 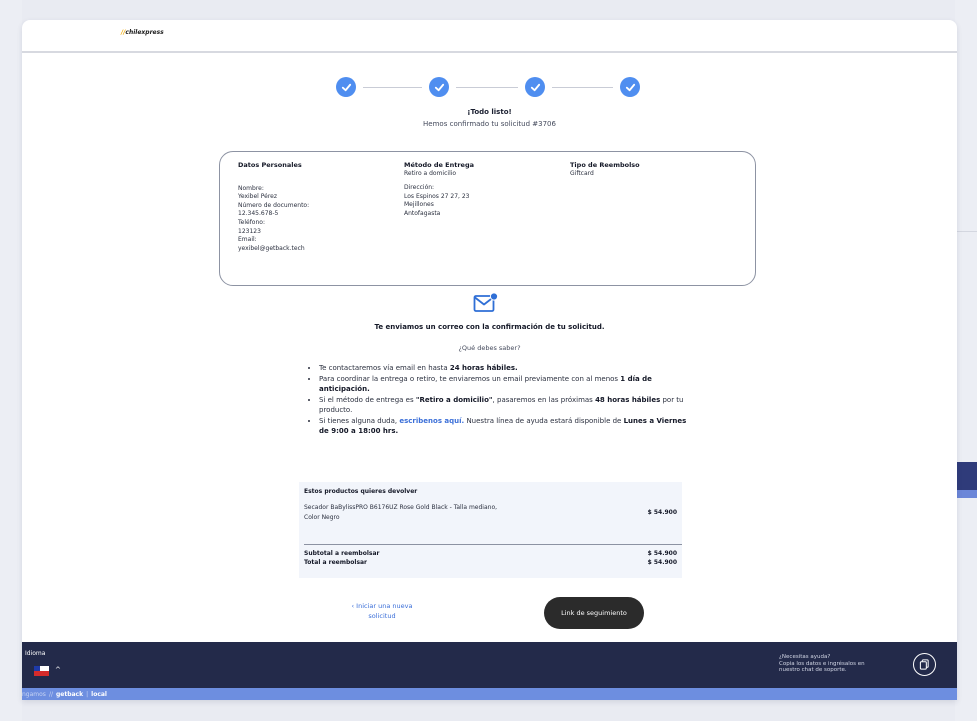 What do you see at coordinates (437, 196) in the screenshot?
I see `address-line-1: Los Espinos 27 27, 23` at bounding box center [437, 196].